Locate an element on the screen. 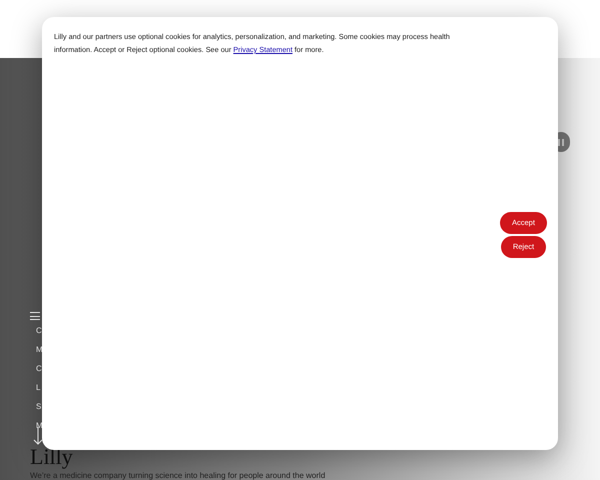 Image resolution: width=600 pixels, height=480 pixels. down-arrow-icon is located at coordinates (38, 436).